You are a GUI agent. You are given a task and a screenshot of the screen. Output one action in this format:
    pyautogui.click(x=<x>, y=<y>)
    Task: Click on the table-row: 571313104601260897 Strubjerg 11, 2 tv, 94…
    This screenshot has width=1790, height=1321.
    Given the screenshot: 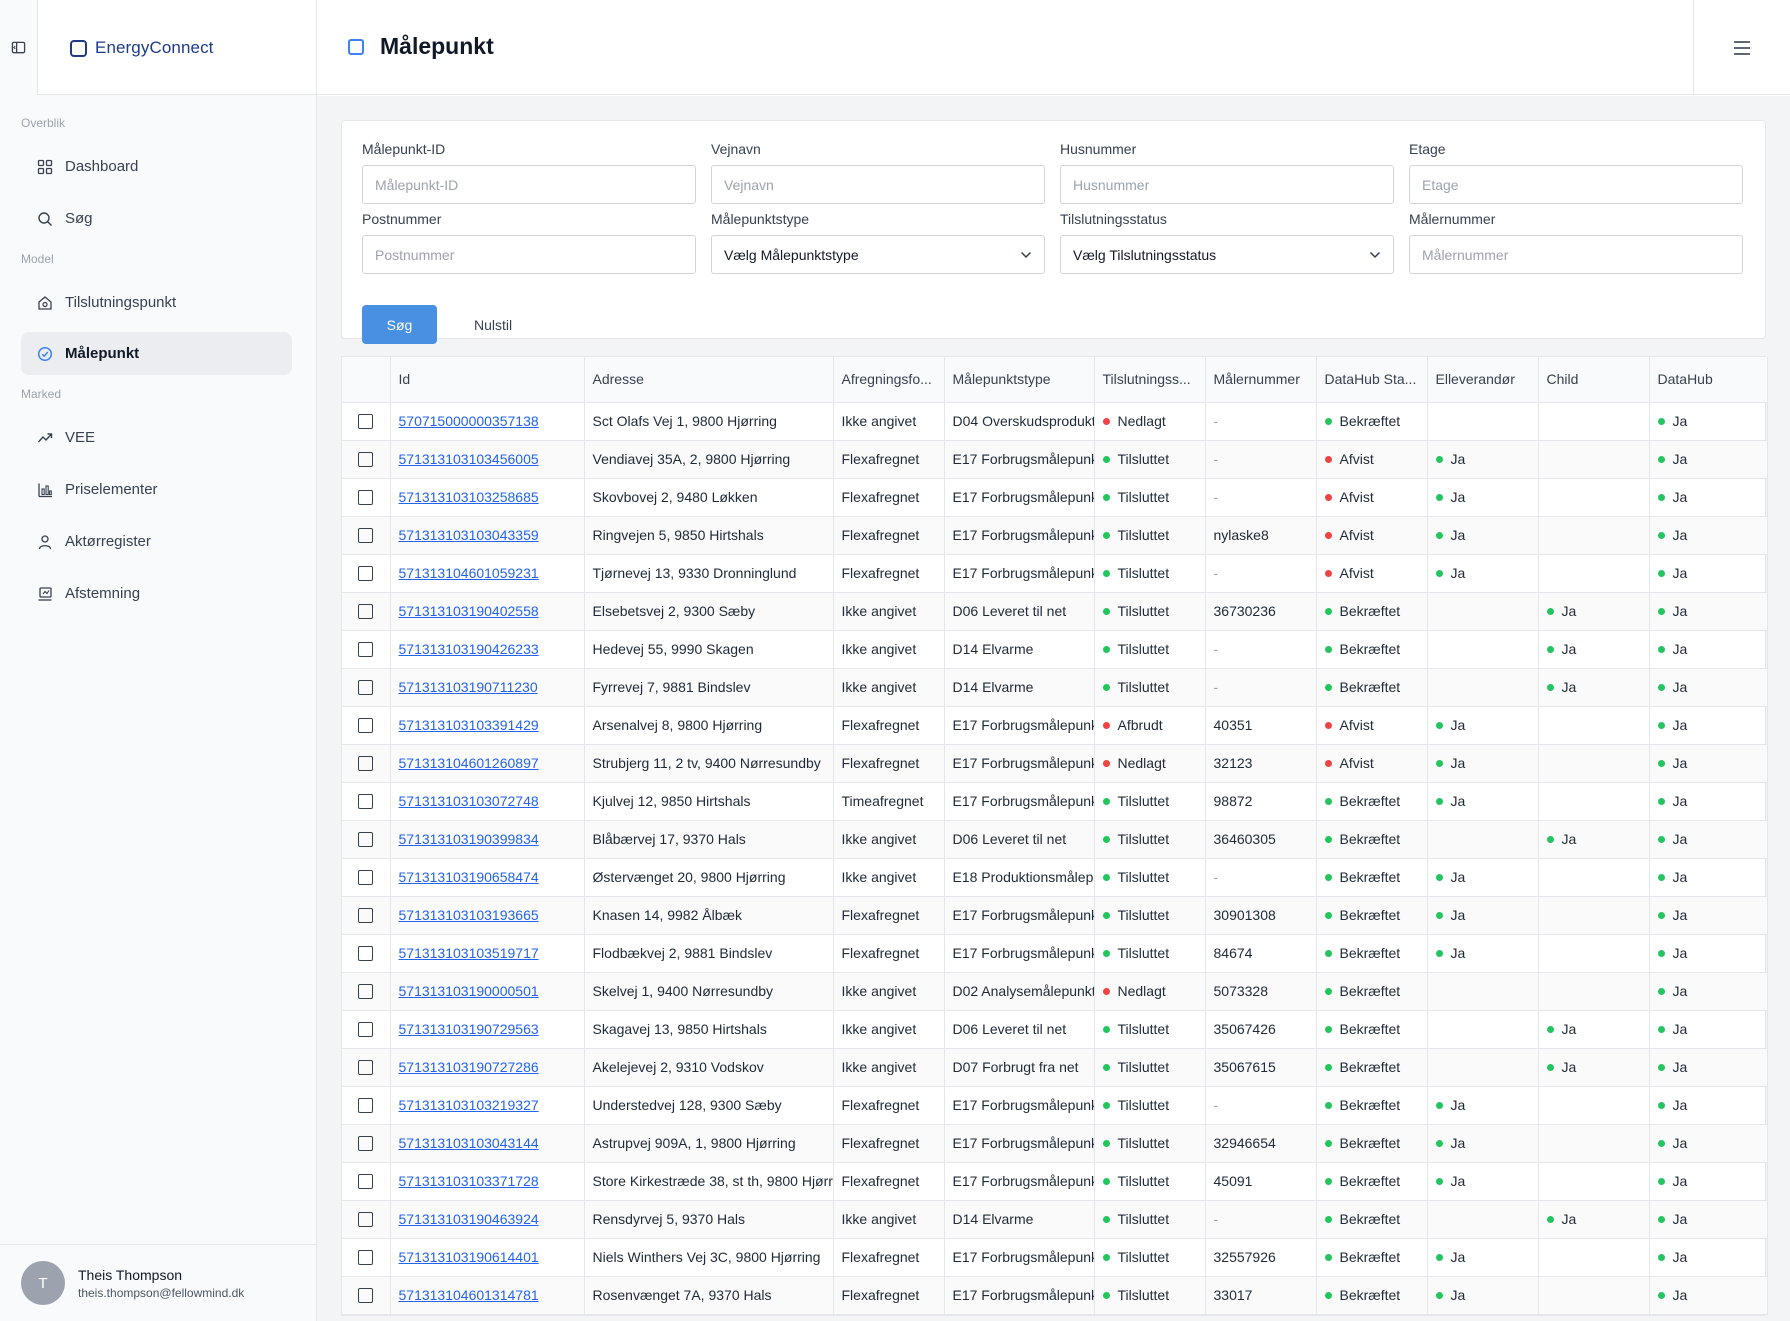 What is the action you would take?
    pyautogui.click(x=1055, y=763)
    